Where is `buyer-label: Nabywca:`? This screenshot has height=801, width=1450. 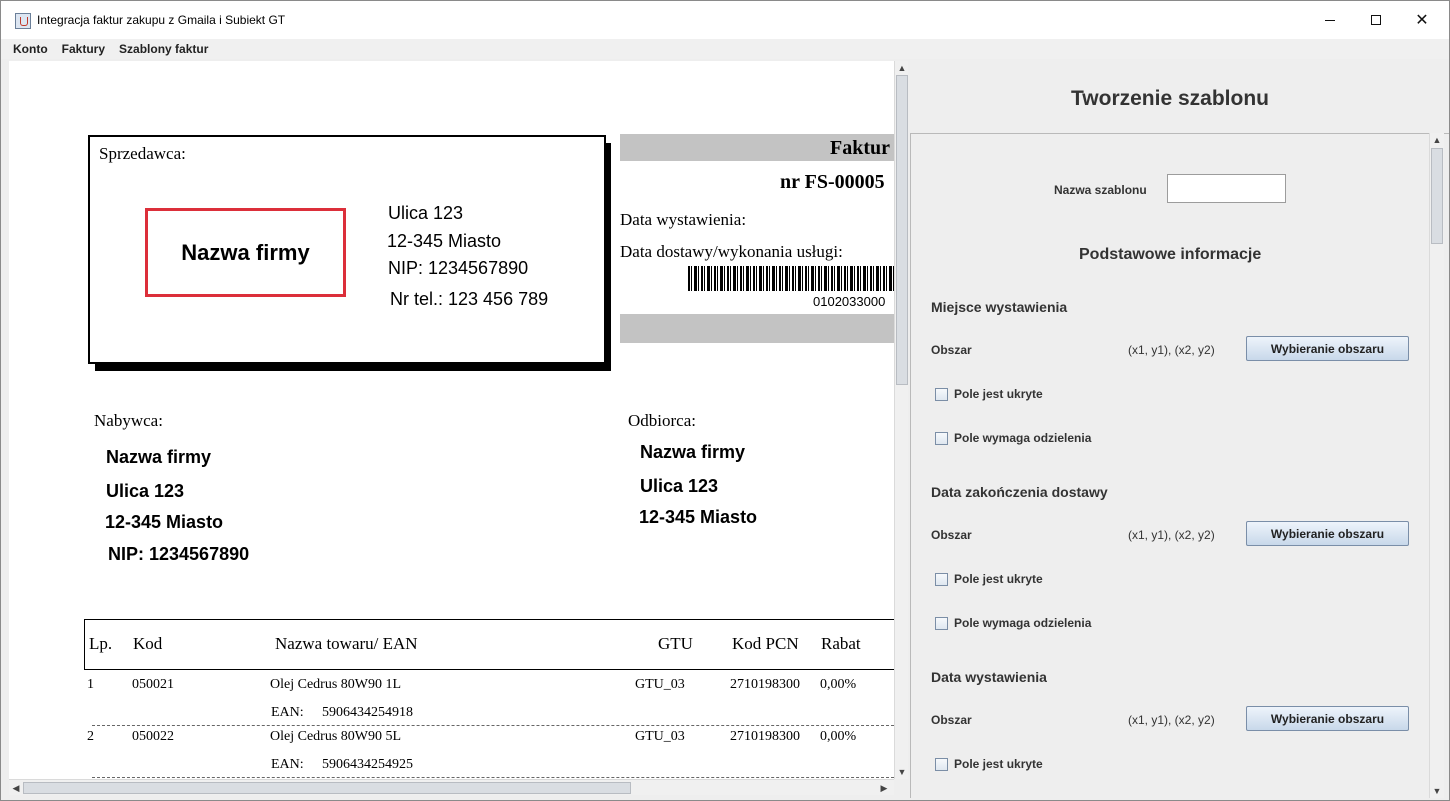
buyer-label: Nabywca: is located at coordinates (128, 420).